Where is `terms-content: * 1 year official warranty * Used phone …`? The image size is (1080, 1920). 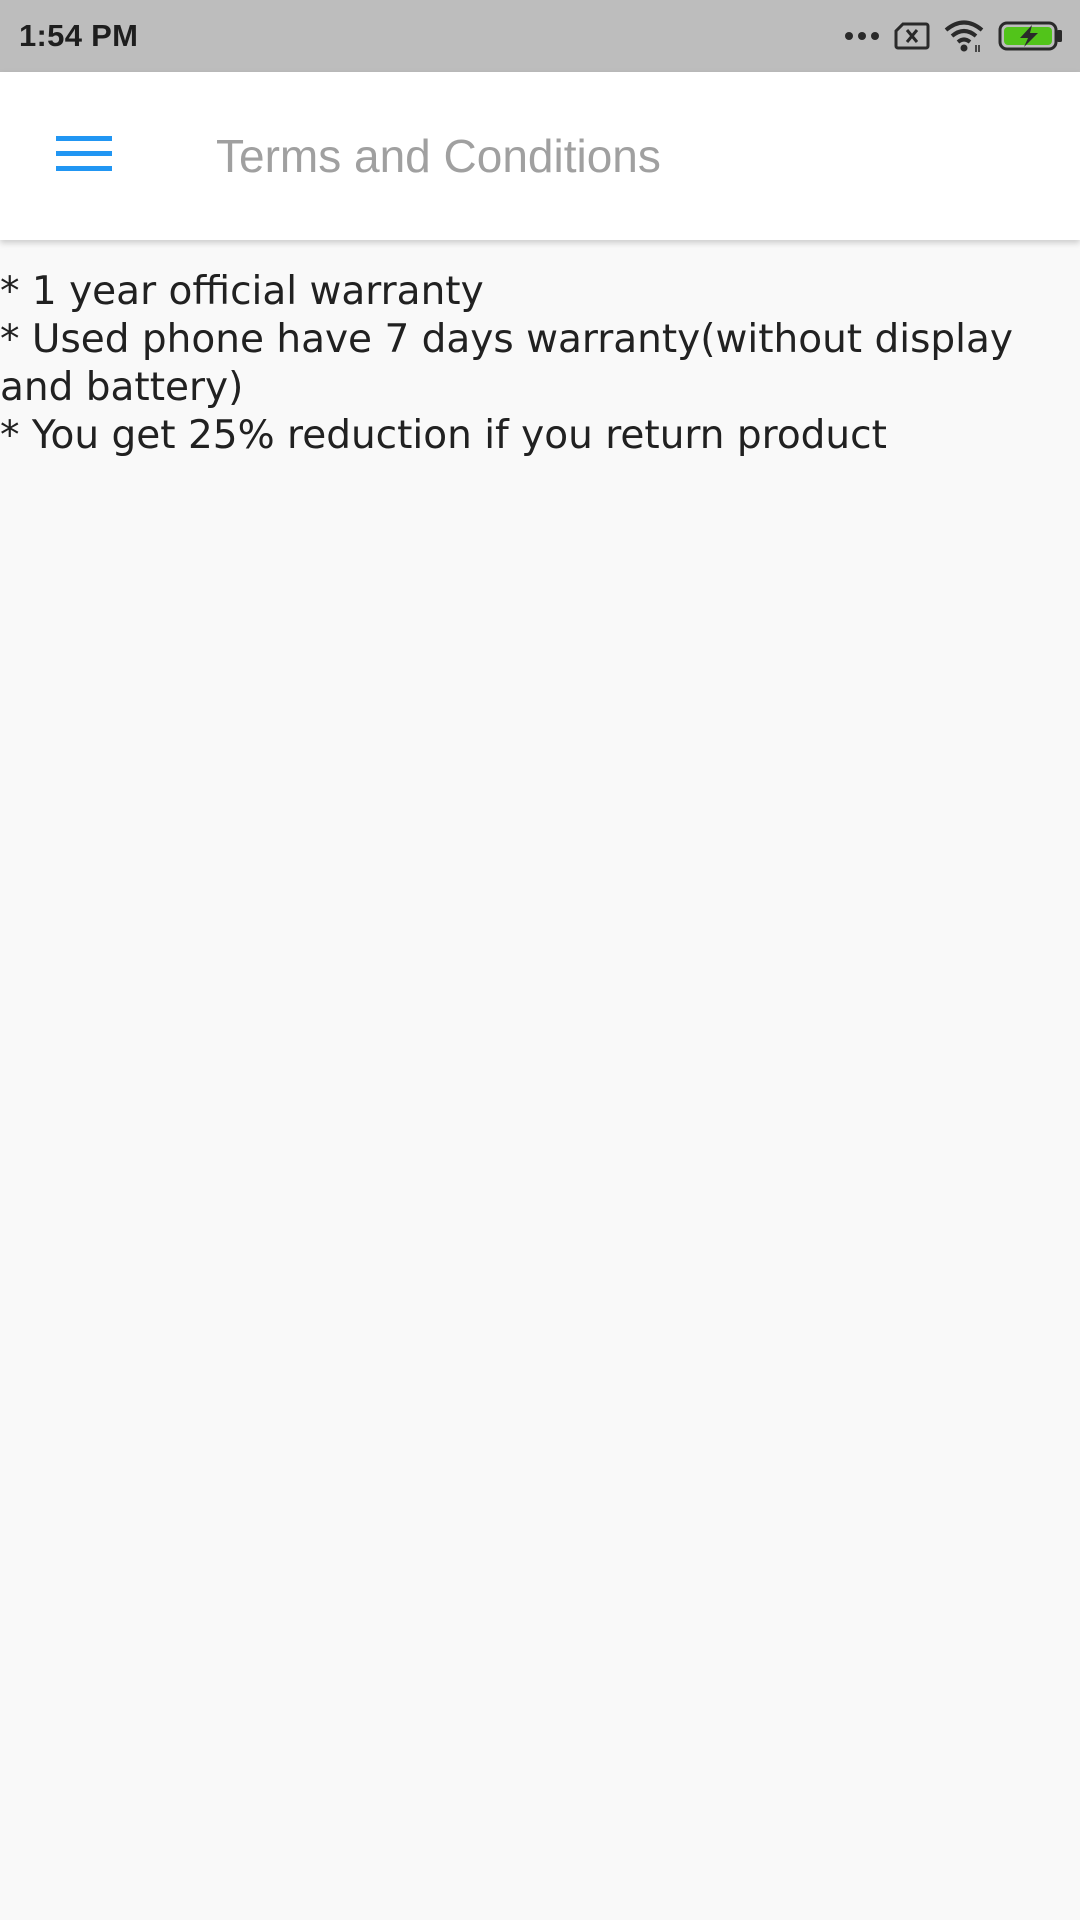
terms-content: * 1 year official warranty * Used phone … is located at coordinates (530, 364).